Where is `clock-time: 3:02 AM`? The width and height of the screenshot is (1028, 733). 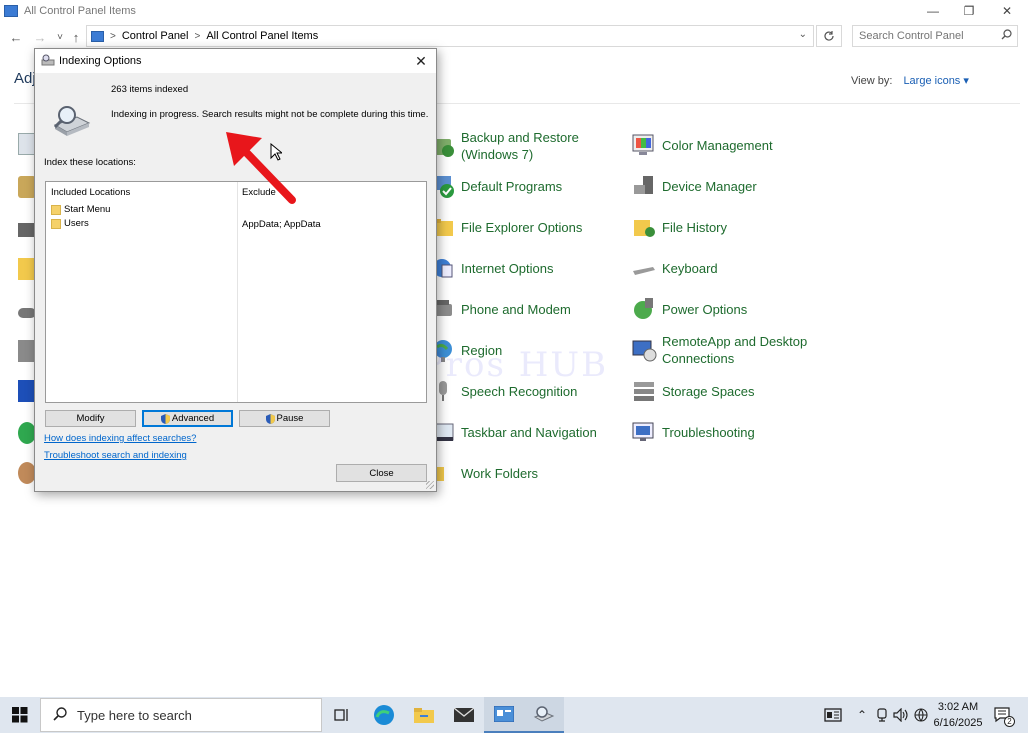
clock-time: 3:02 AM is located at coordinates (958, 707).